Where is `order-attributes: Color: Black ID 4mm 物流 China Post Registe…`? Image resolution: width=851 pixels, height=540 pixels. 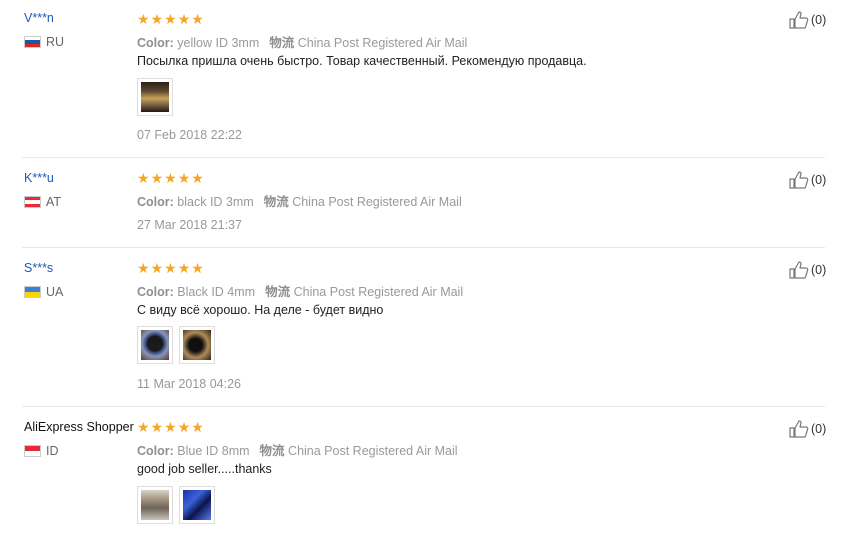
order-attributes: Color: Black ID 4mm 物流 China Post Registe… is located at coordinates (300, 290).